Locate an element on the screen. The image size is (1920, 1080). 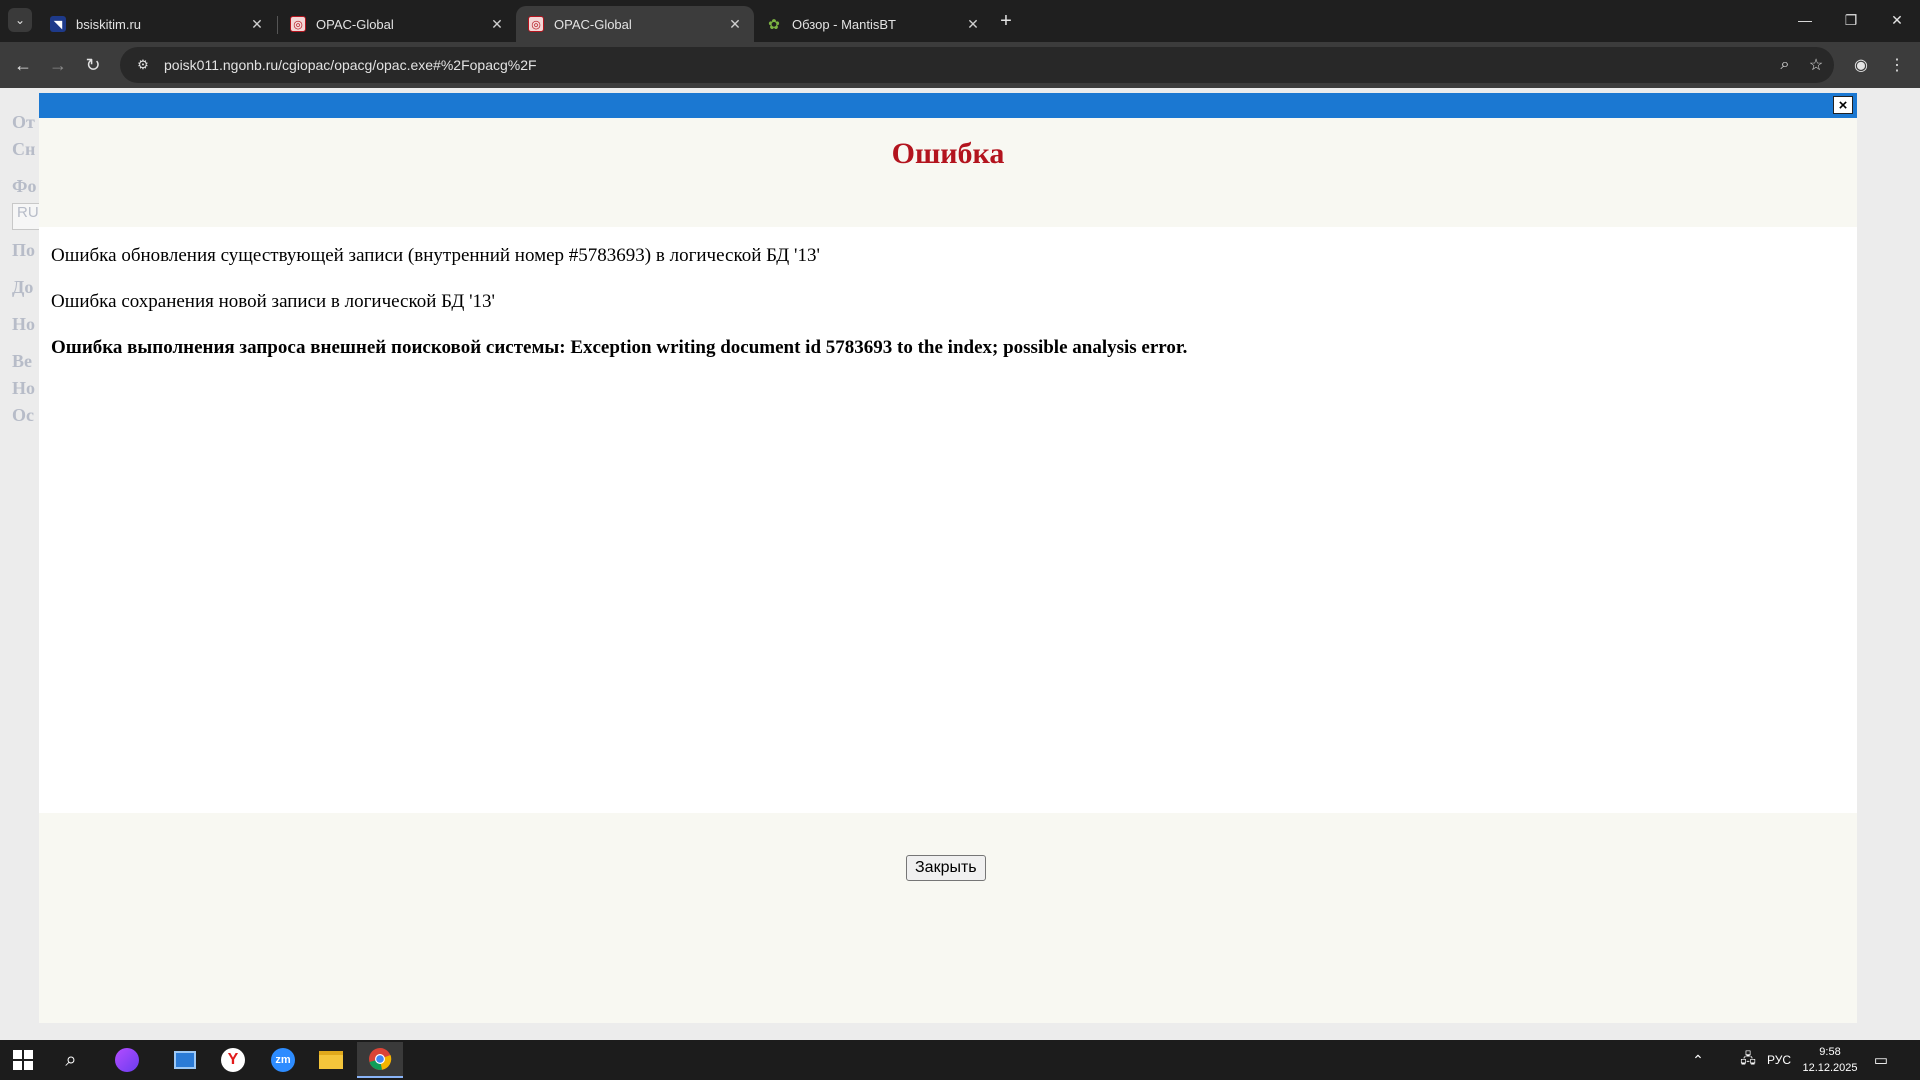
taskbar-alice-app is located at coordinates (127, 1060).